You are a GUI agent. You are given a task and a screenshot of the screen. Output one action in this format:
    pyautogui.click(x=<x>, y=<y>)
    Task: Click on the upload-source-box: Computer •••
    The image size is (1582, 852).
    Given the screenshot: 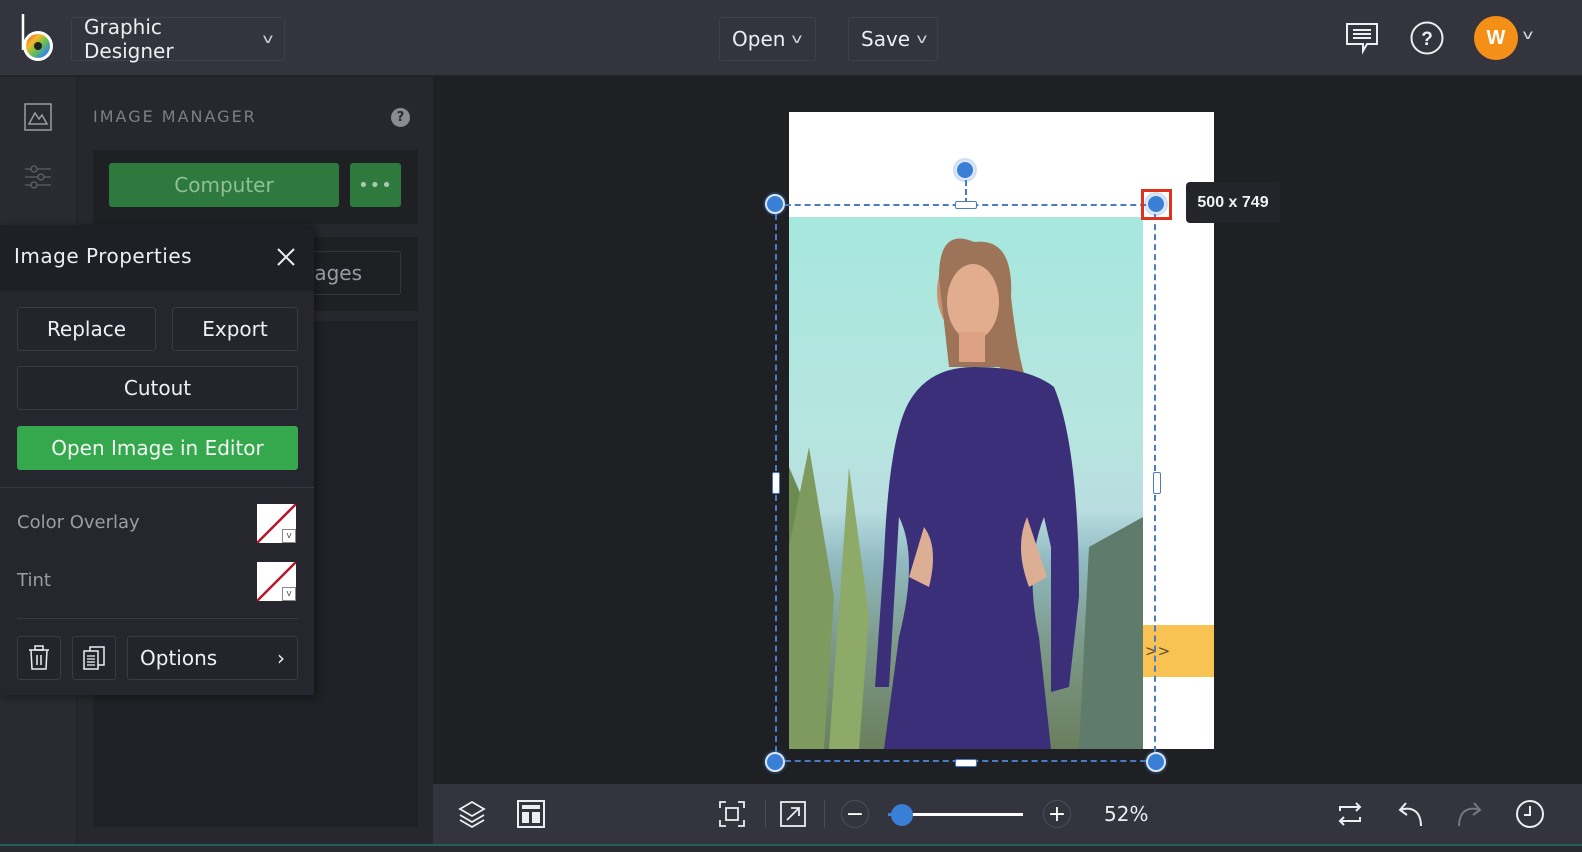 What is the action you would take?
    pyautogui.click(x=255, y=187)
    